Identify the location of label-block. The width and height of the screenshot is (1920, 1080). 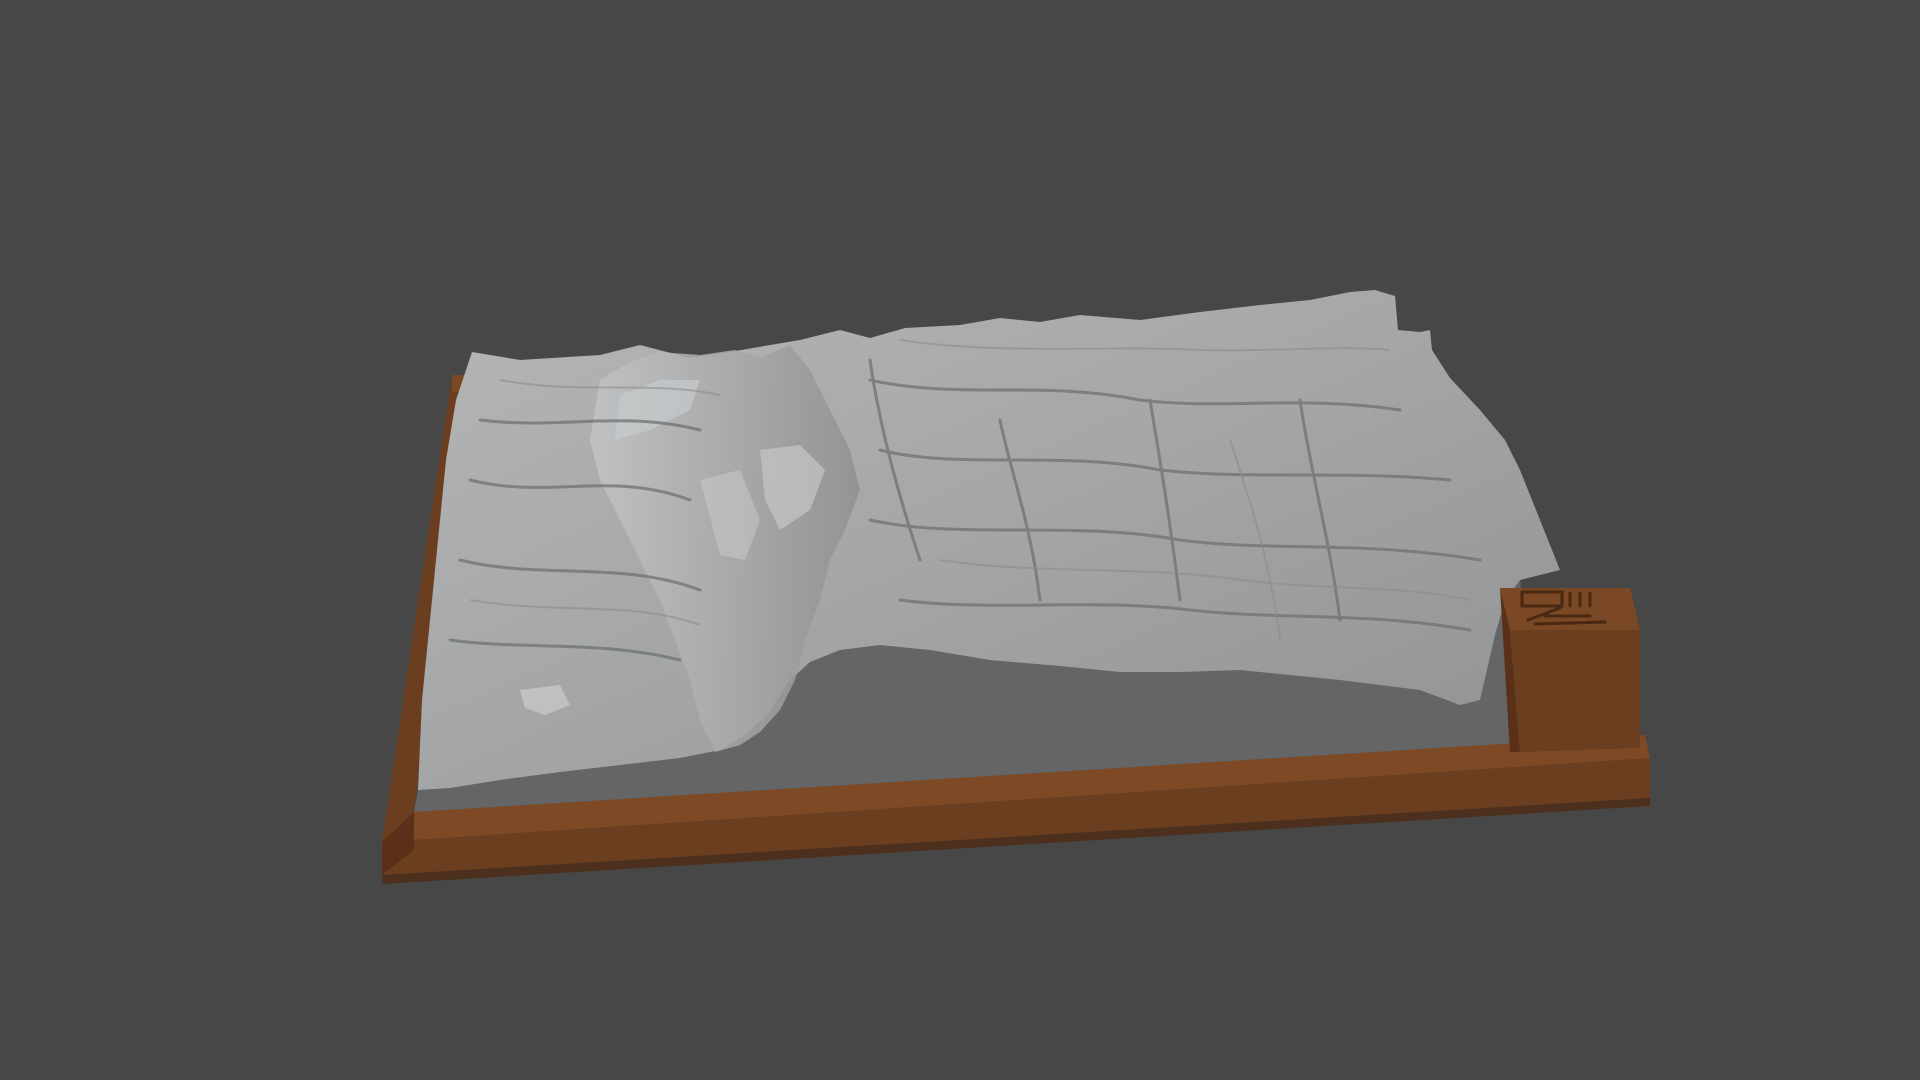
(1570, 670).